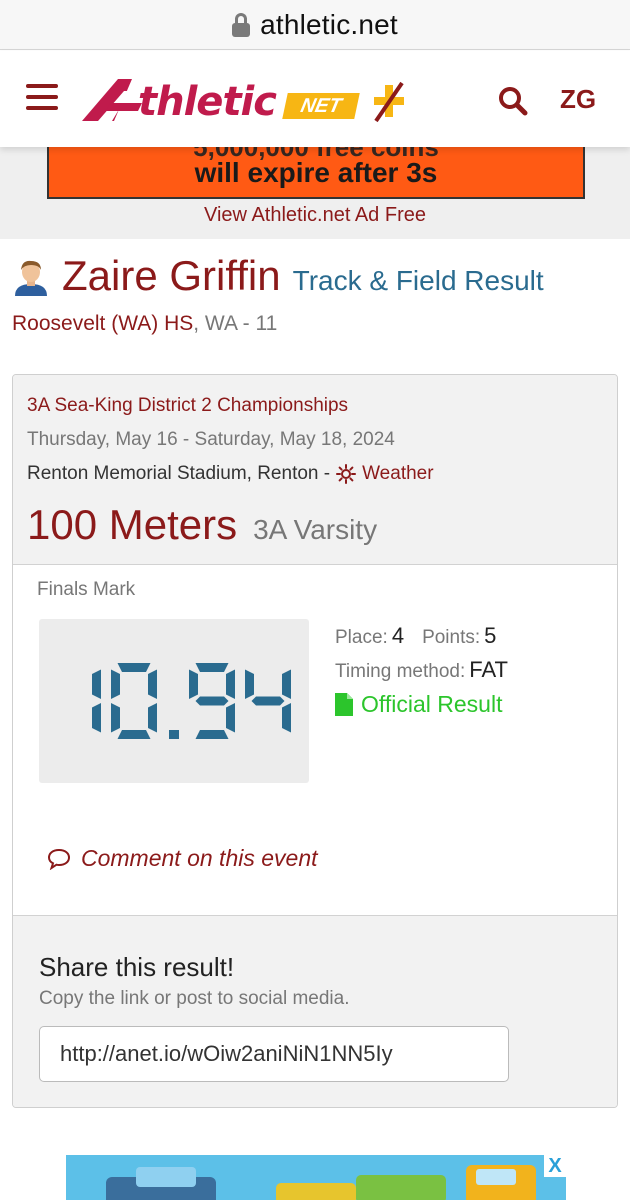 The height and width of the screenshot is (1200, 630). I want to click on seven-segment-mark: 10.94, so click(191, 701).